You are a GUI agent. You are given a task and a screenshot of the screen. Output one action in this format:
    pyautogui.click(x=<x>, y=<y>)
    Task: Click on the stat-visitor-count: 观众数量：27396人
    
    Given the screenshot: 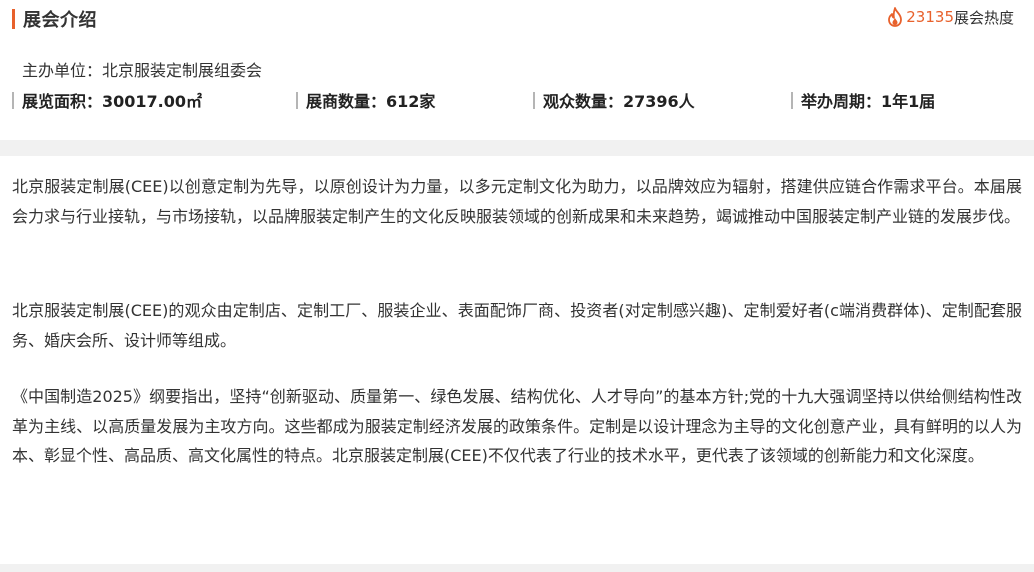 What is the action you would take?
    pyautogui.click(x=614, y=100)
    